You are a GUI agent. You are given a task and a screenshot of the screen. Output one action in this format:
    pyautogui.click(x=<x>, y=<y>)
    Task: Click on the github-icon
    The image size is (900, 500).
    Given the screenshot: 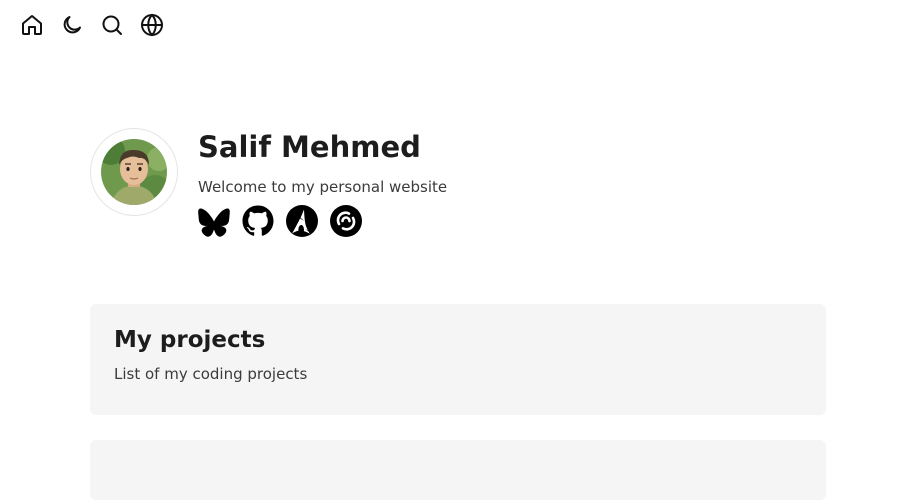 What is the action you would take?
    pyautogui.click(x=258, y=221)
    